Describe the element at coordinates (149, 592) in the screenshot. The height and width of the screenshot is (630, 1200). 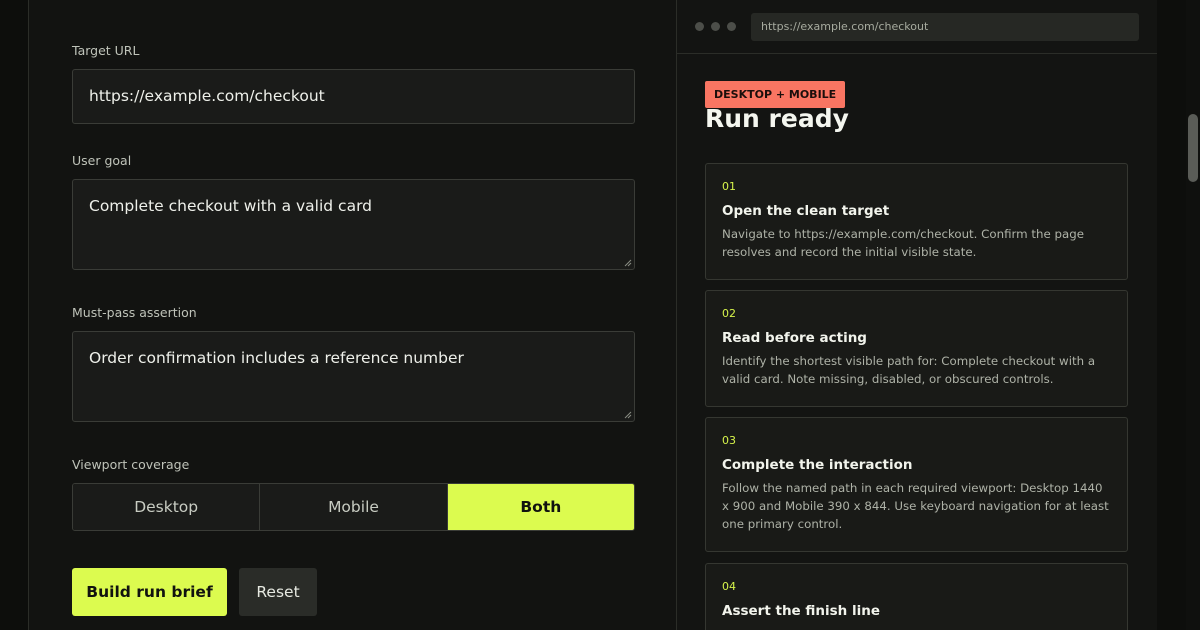
I see `build-run-brief-button: Build run brief` at that location.